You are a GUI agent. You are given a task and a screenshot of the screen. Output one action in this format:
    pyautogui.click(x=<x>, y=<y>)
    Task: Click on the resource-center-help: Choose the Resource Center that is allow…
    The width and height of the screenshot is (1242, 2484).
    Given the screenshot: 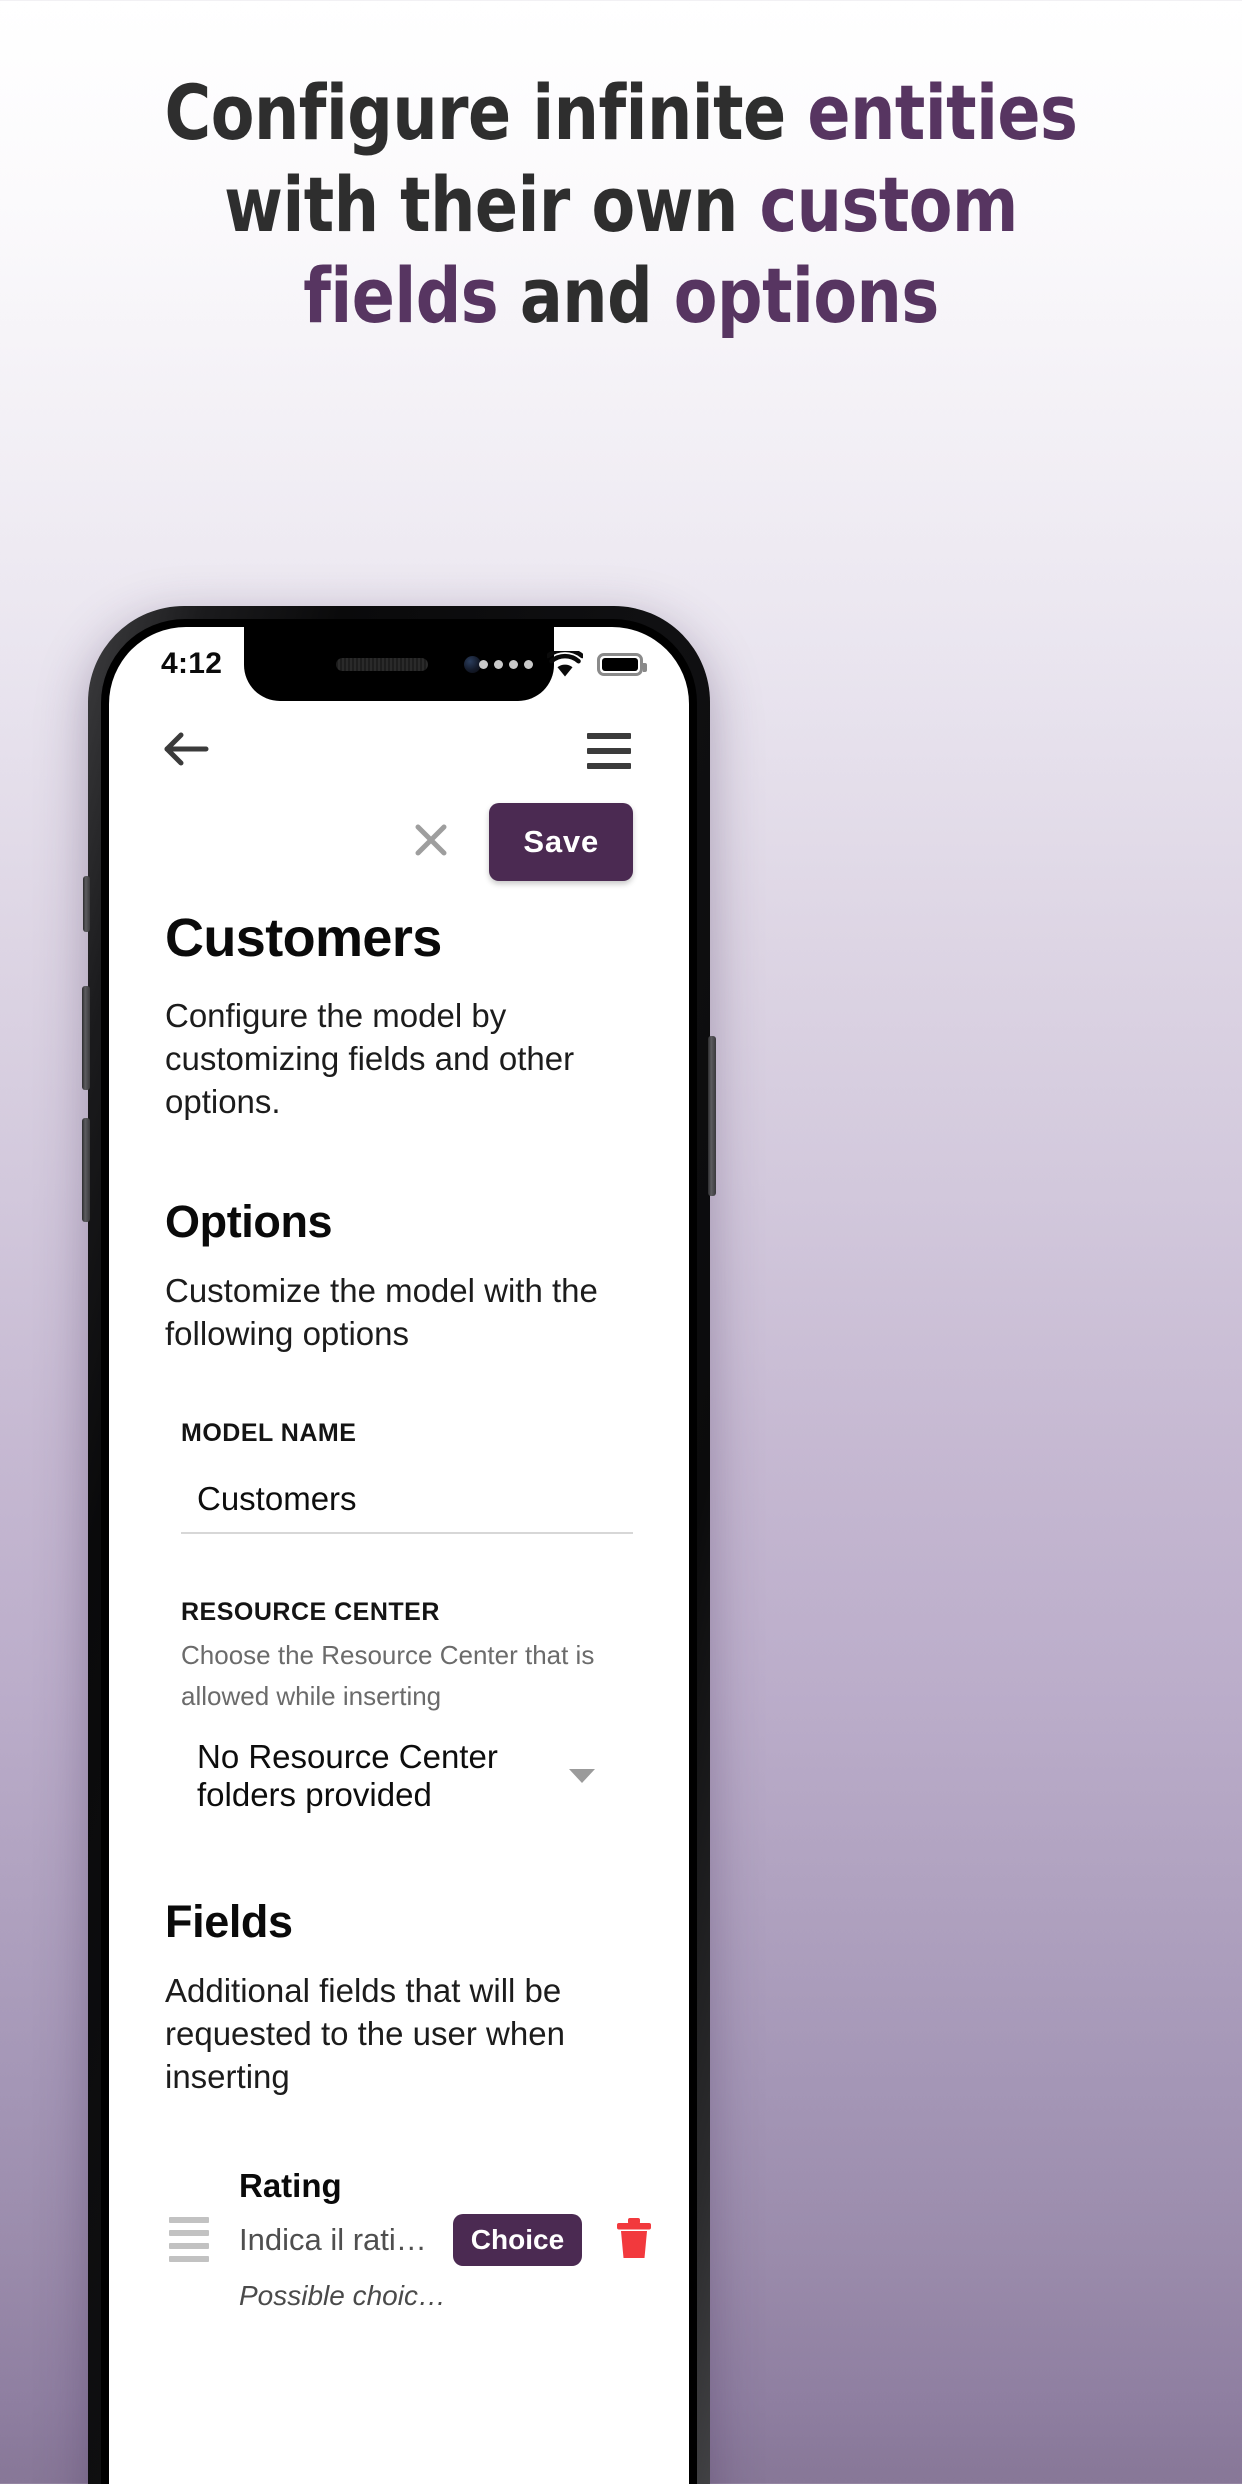 What is the action you would take?
    pyautogui.click(x=388, y=1675)
    